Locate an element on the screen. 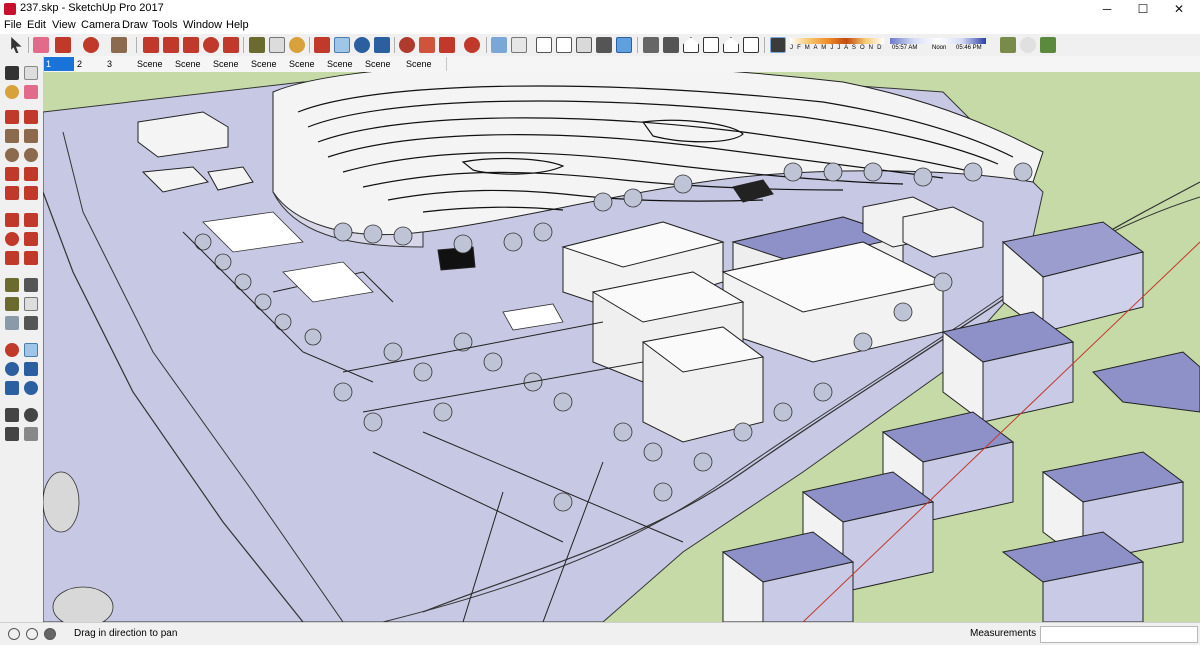 The width and height of the screenshot is (1200, 645). offset-icon is located at coordinates (31, 258).